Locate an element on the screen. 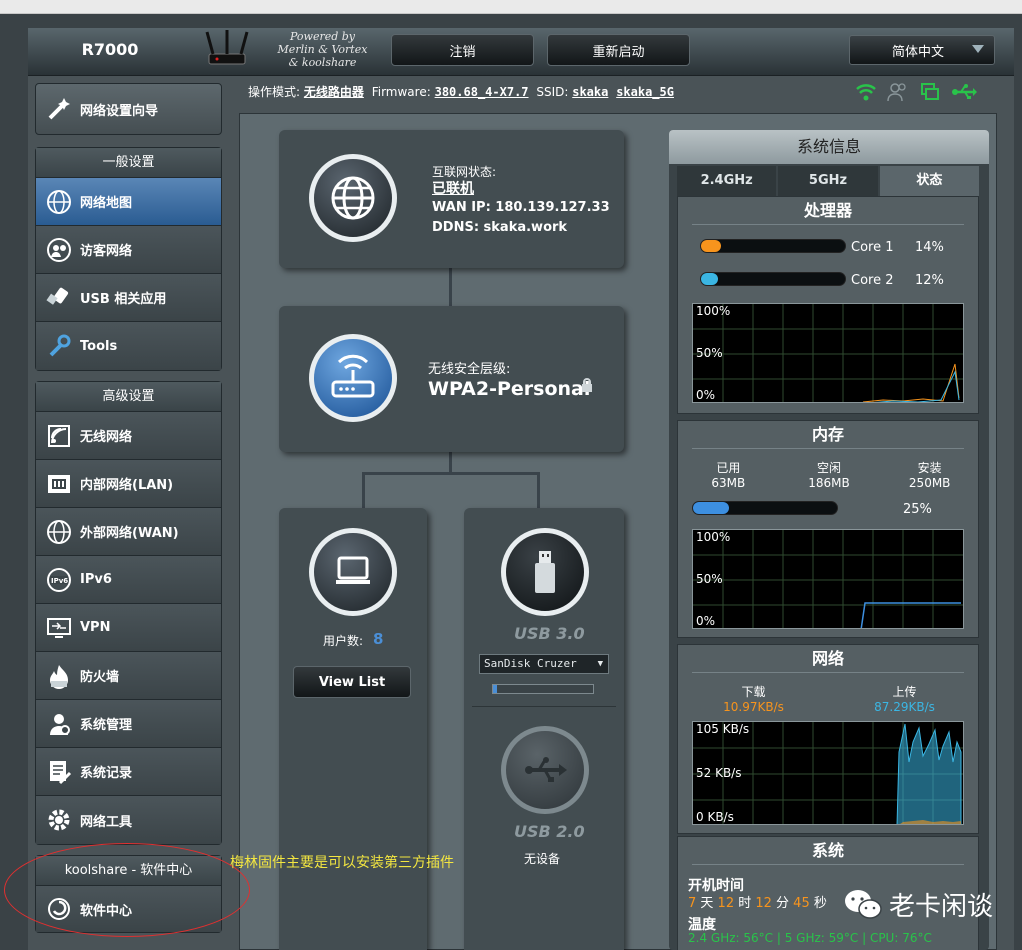  usb-status-icon is located at coordinates (964, 92).